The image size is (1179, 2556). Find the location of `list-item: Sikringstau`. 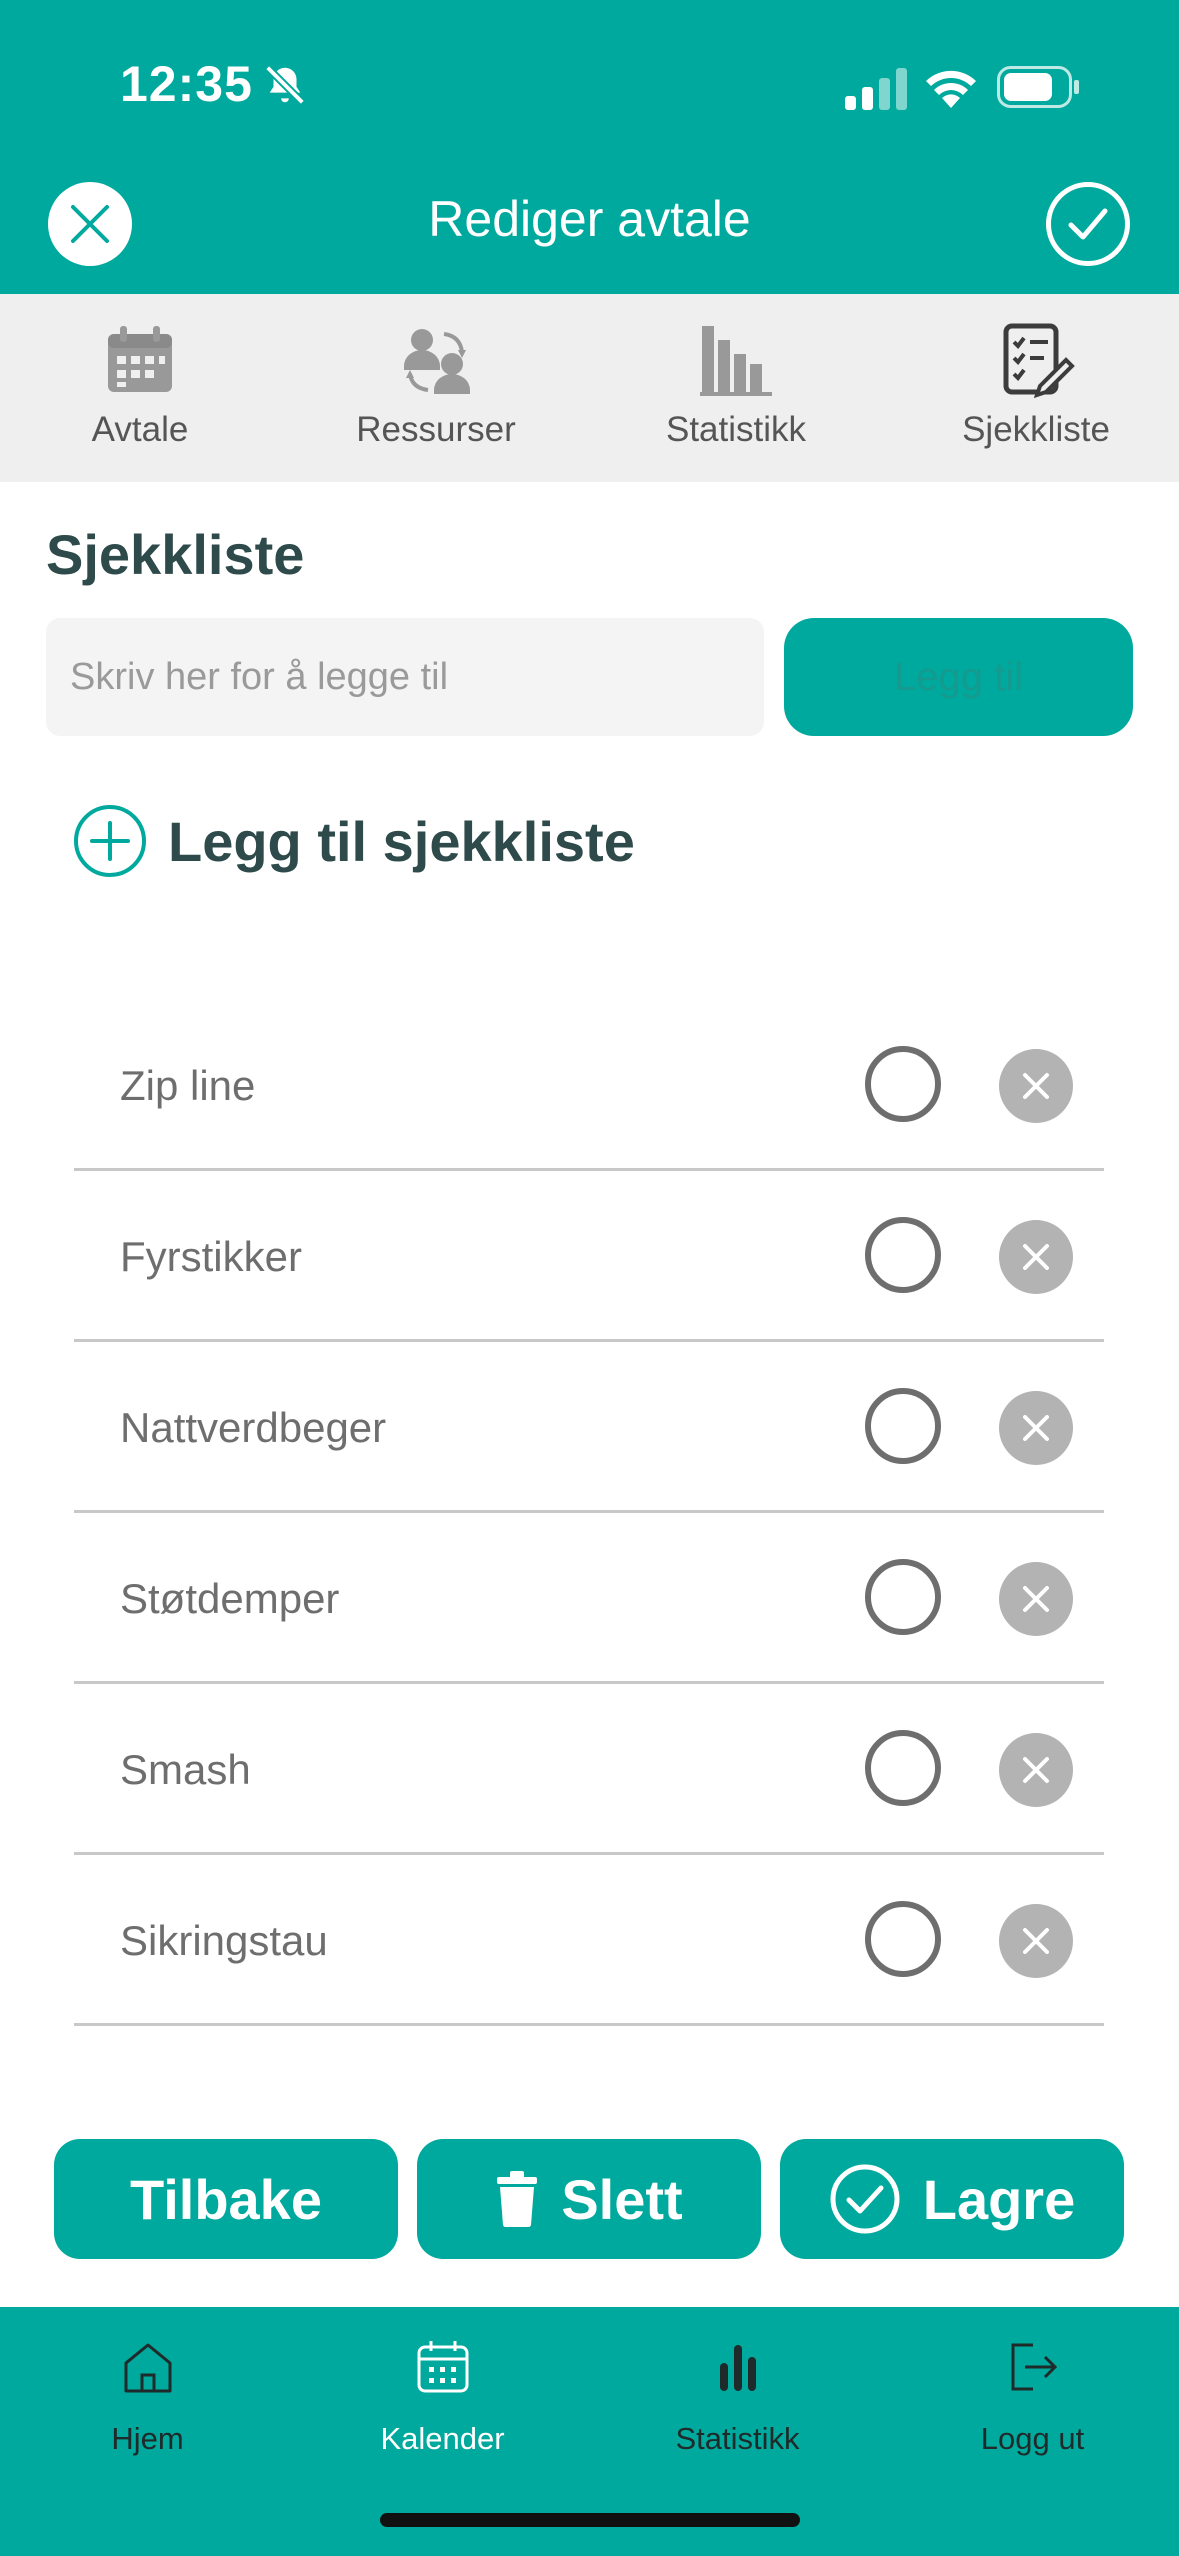

list-item: Sikringstau is located at coordinates (589, 1940).